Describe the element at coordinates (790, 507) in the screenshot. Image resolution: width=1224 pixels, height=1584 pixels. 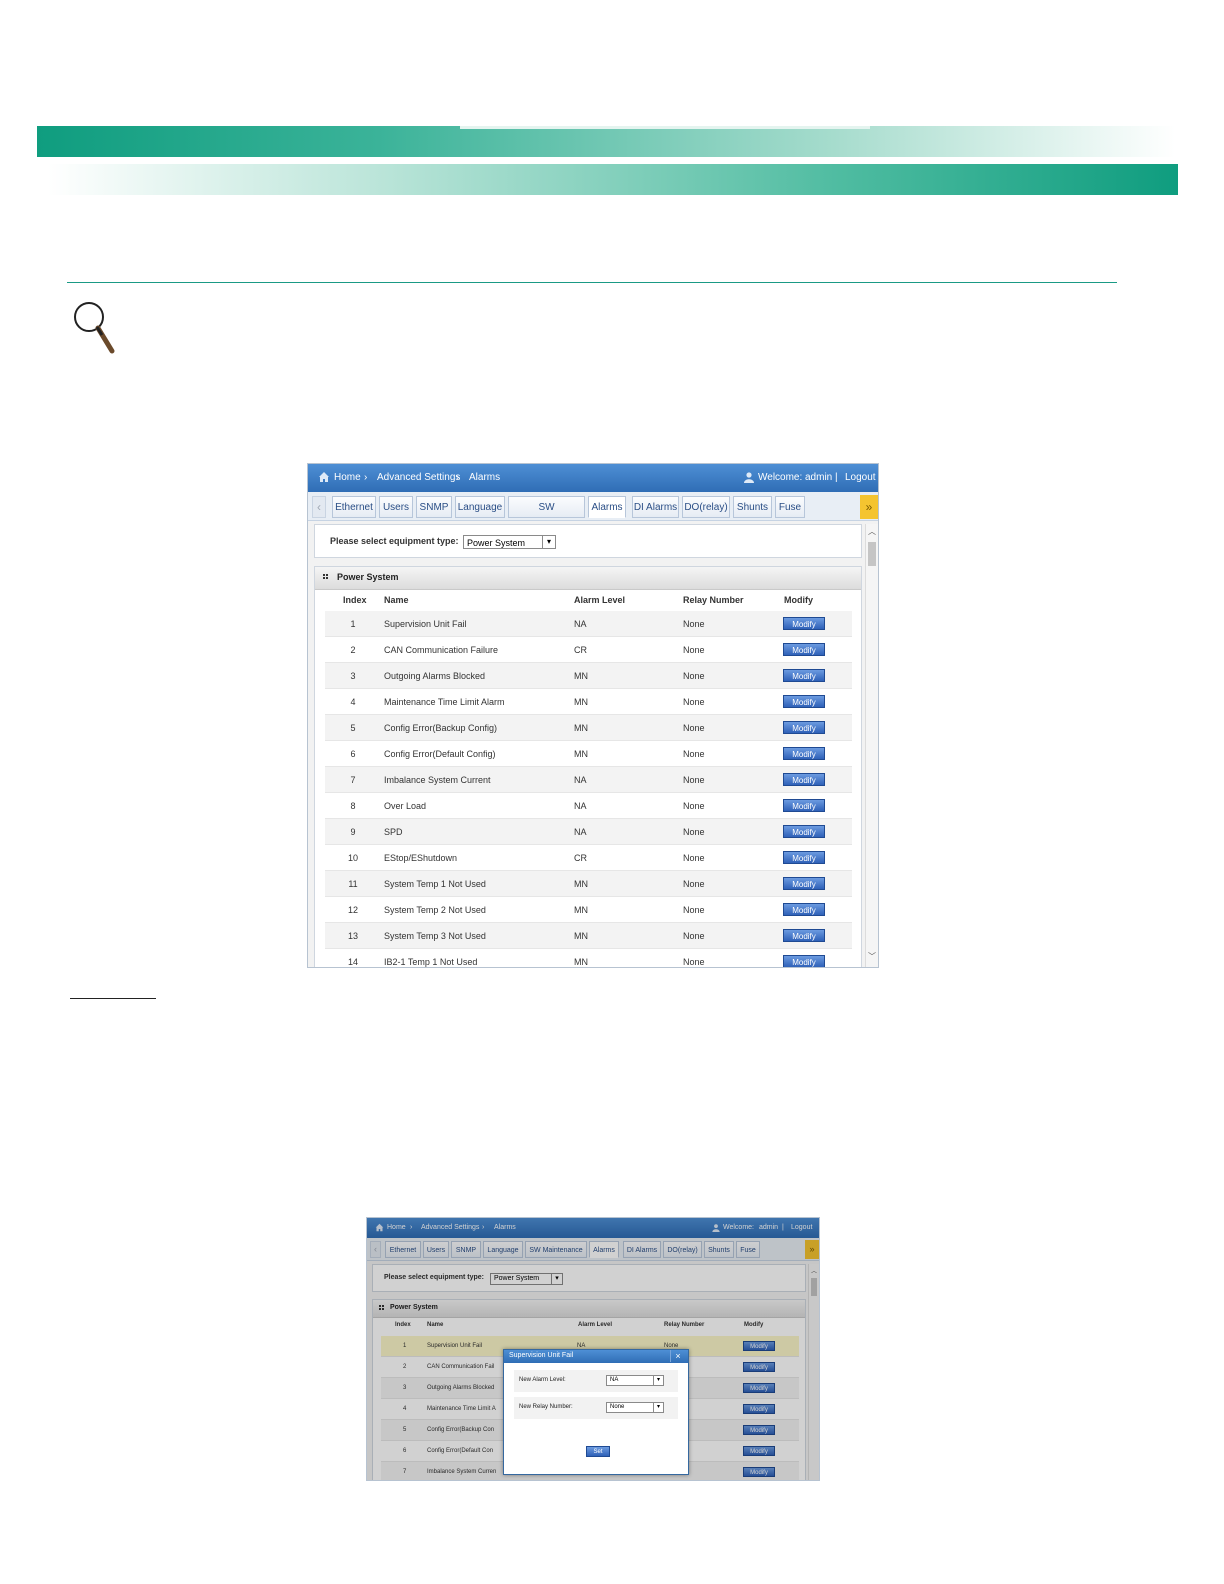
I see `tab-fuse: Fuse` at that location.